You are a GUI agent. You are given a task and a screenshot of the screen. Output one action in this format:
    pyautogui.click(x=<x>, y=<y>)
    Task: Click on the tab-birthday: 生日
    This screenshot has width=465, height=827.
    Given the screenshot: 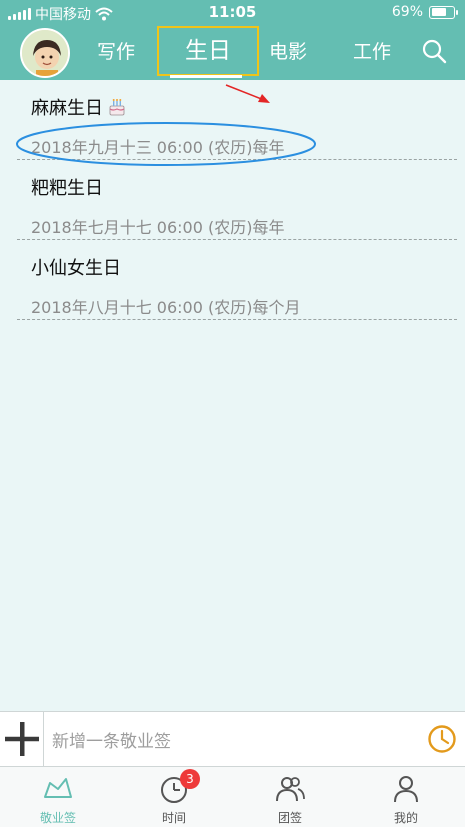 What is the action you would take?
    pyautogui.click(x=208, y=51)
    